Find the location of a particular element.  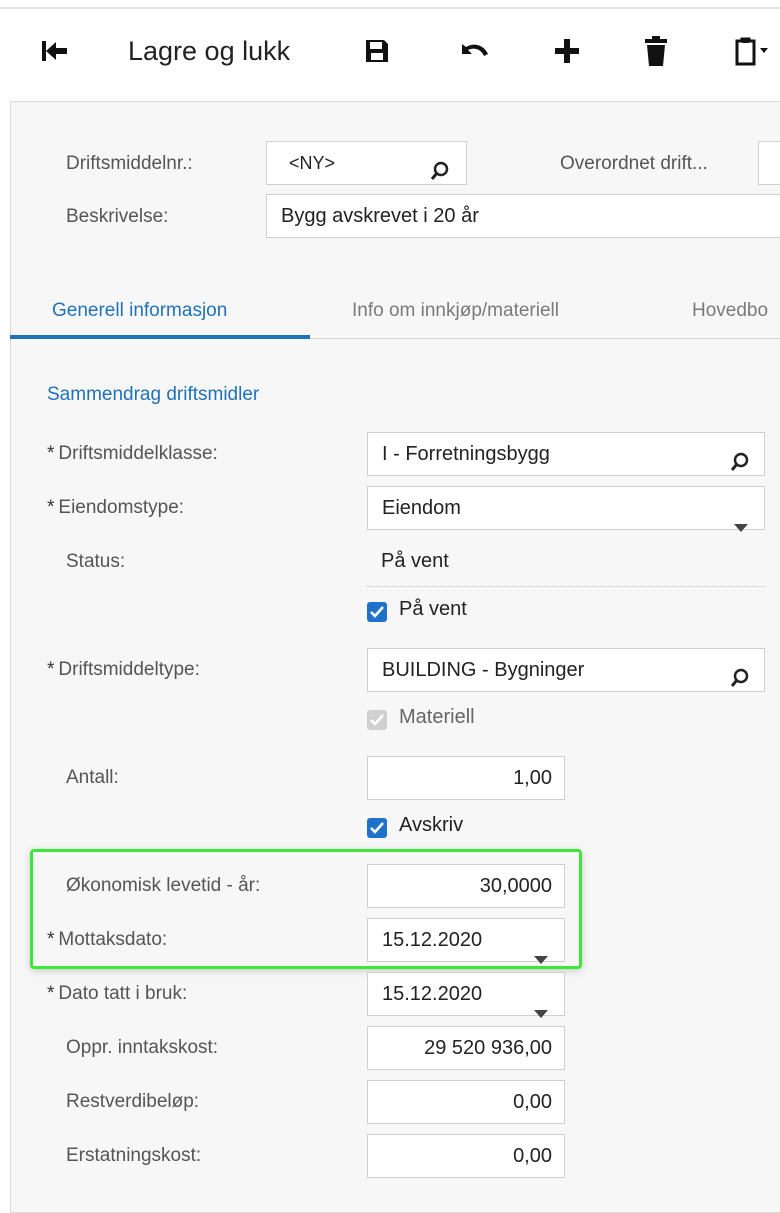

required-marker: * is located at coordinates (51, 453).